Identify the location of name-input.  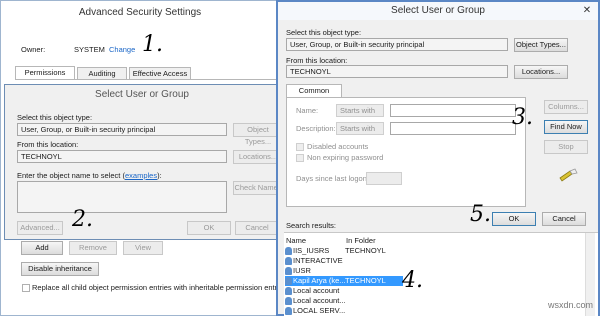
(453, 110).